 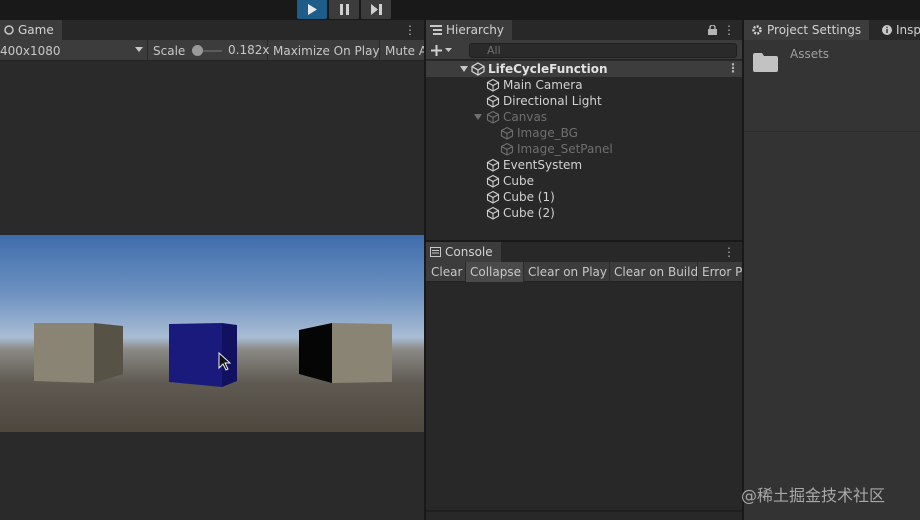 What do you see at coordinates (436, 50) in the screenshot?
I see `plus-icon` at bounding box center [436, 50].